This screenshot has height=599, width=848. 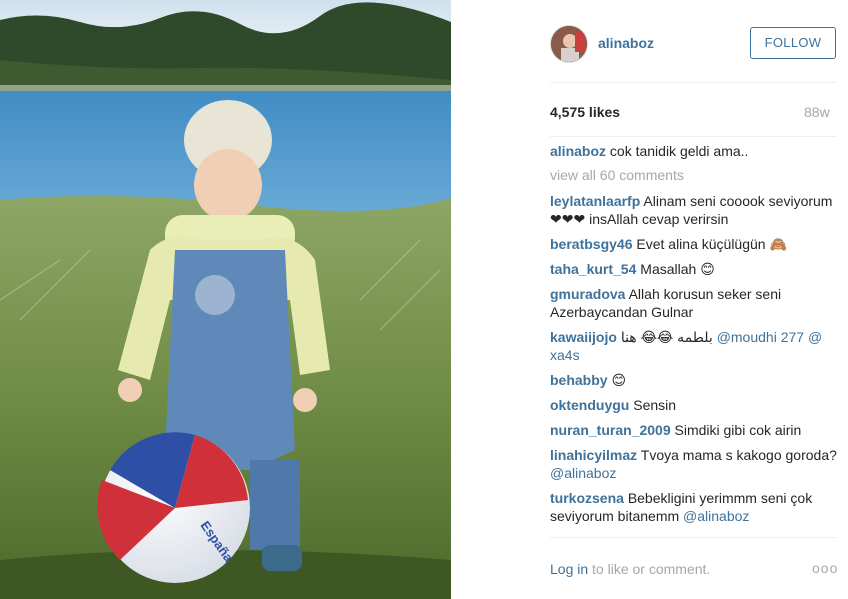 What do you see at coordinates (589, 405) in the screenshot?
I see `comment-username: oktenduygu` at bounding box center [589, 405].